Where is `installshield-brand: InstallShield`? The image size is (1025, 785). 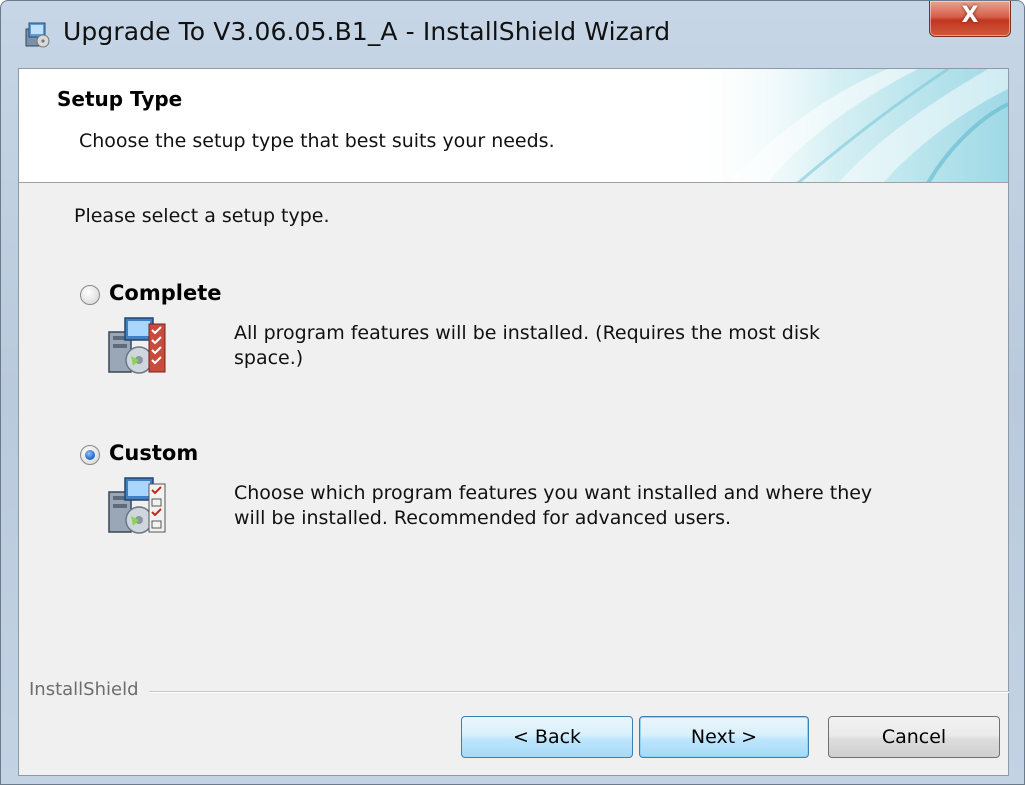
installshield-brand: InstallShield is located at coordinates (89, 689).